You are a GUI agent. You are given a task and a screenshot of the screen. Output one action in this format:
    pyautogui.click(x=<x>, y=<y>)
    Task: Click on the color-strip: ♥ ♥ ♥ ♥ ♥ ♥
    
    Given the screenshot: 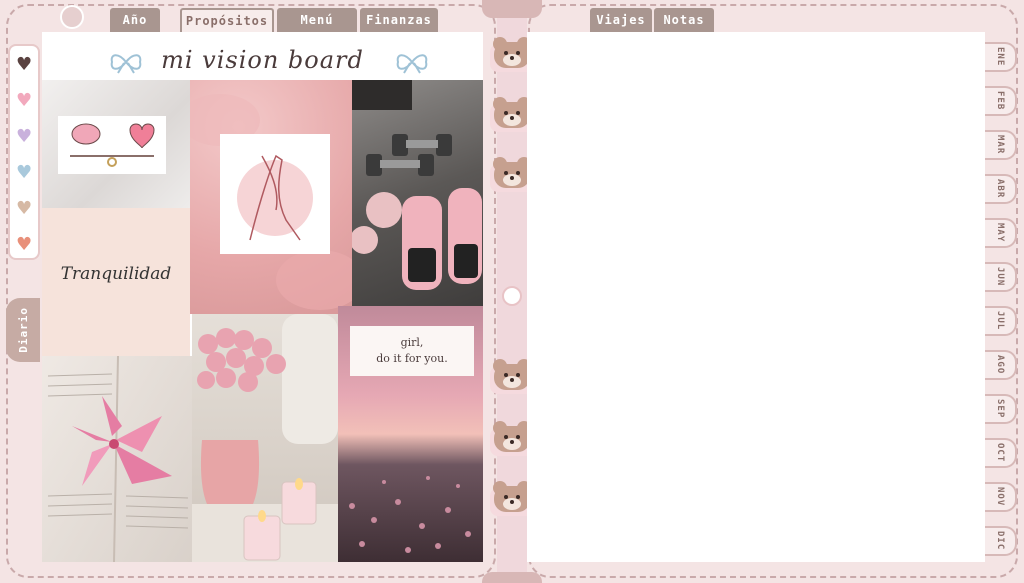 What is the action you would take?
    pyautogui.click(x=24, y=152)
    